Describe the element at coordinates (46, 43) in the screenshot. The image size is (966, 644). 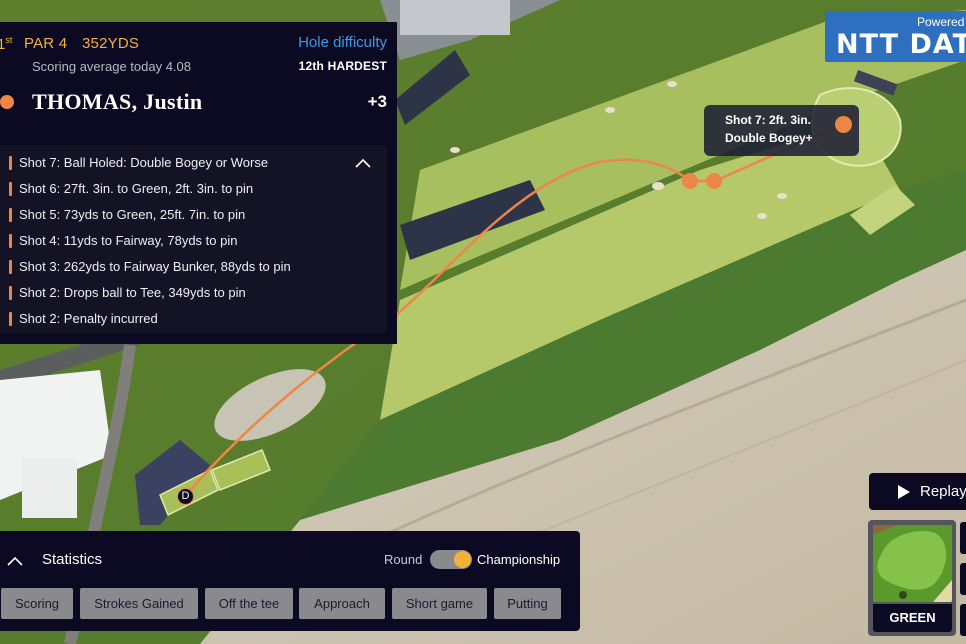
I see `hole-par: PAR 4` at that location.